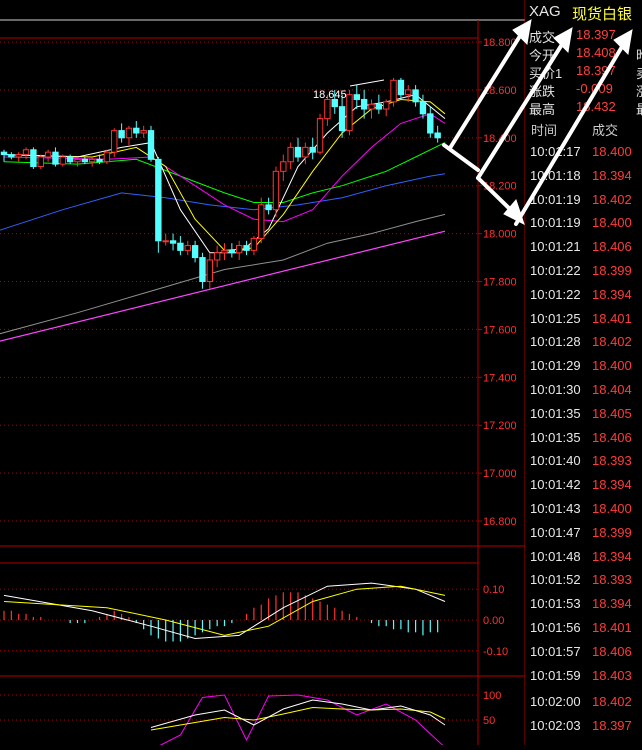  I want to click on price-axis-label: 17.800, so click(500, 283).